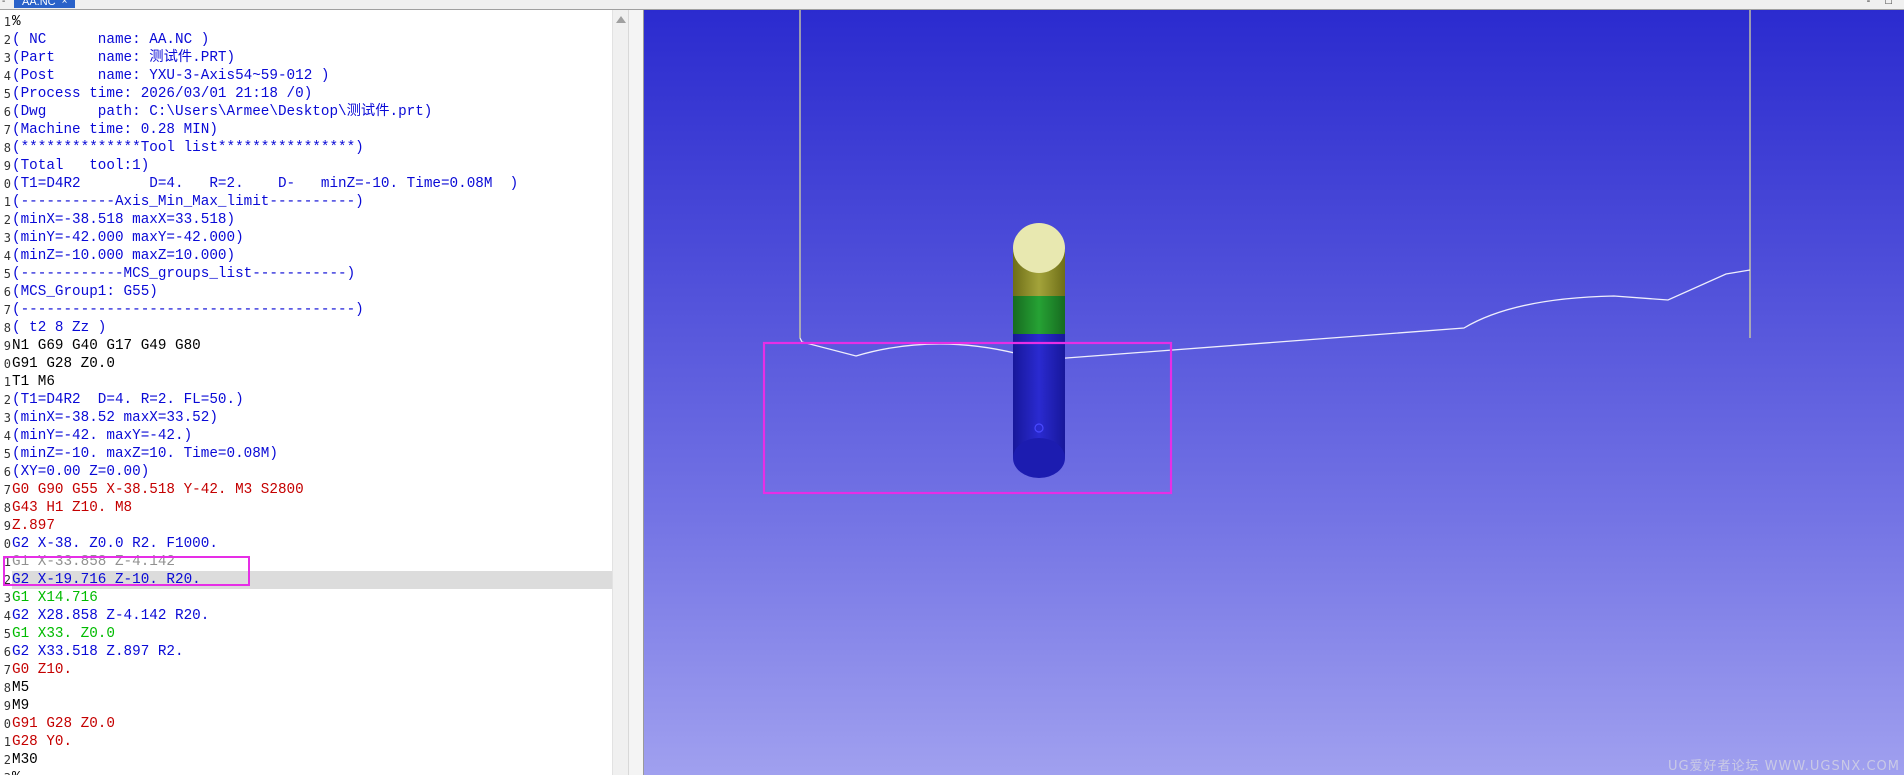 The height and width of the screenshot is (775, 1904). I want to click on code-line: M5, so click(312, 688).